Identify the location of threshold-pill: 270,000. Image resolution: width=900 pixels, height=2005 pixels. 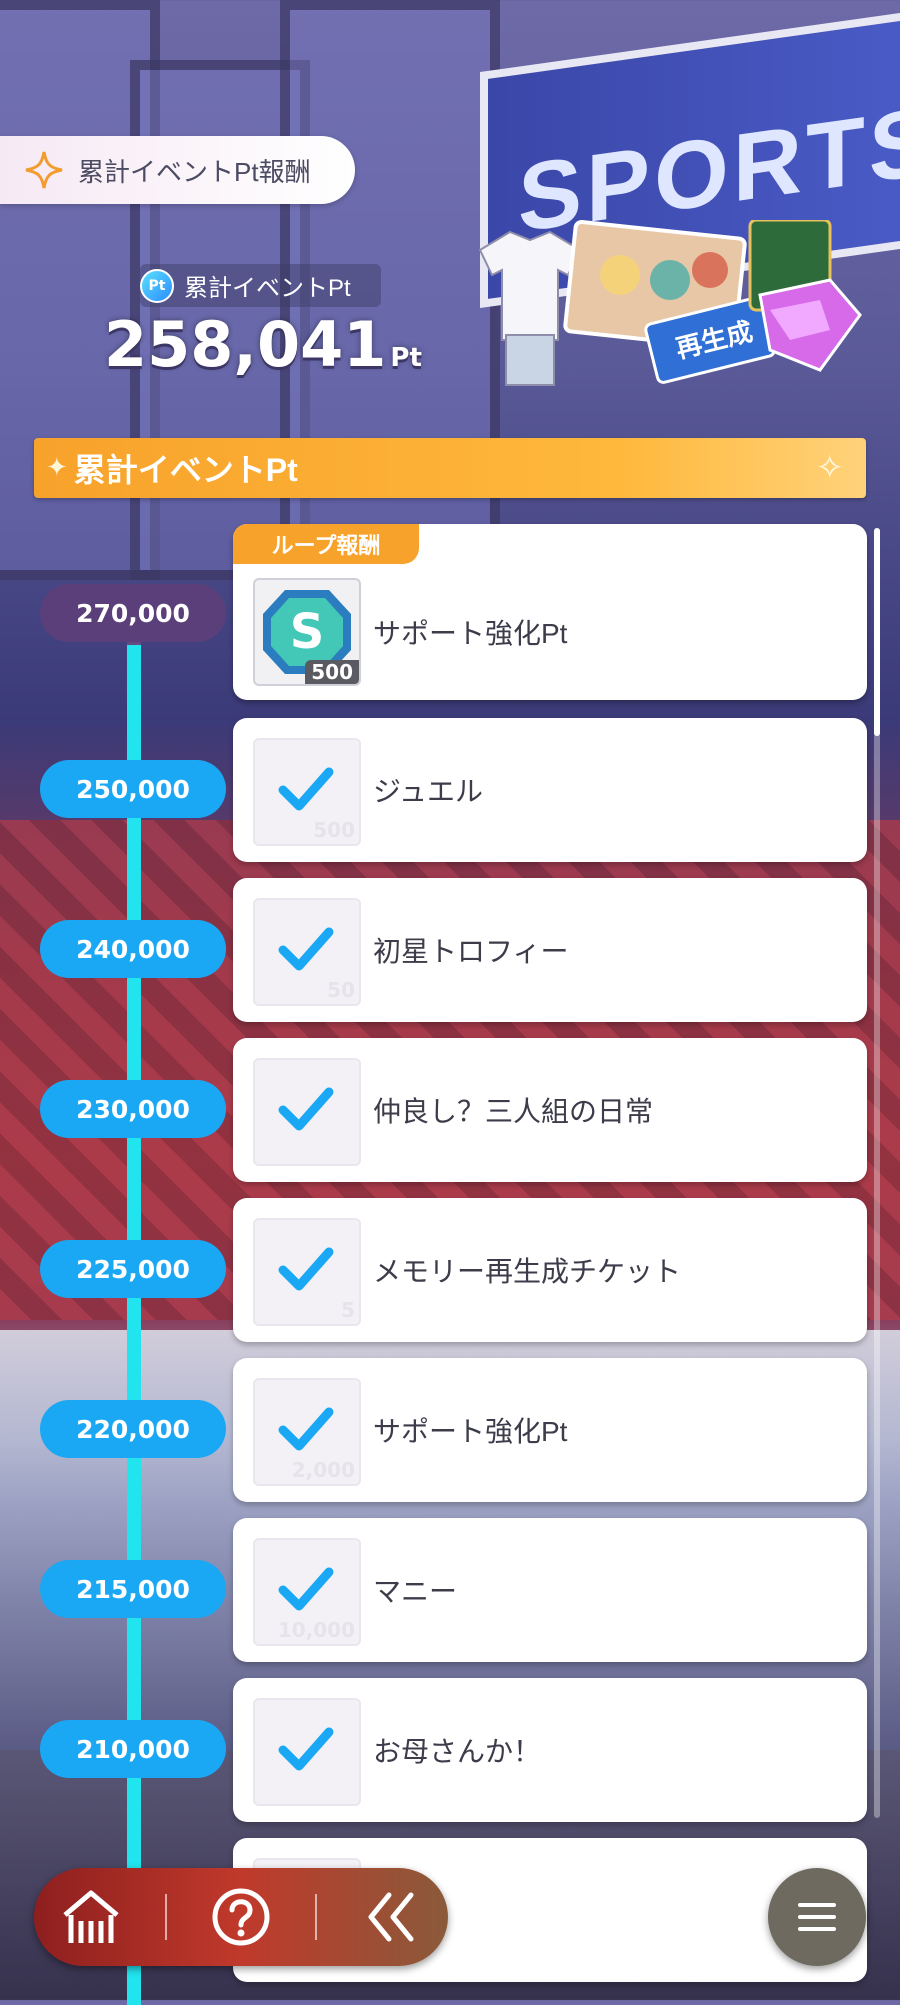
(133, 613).